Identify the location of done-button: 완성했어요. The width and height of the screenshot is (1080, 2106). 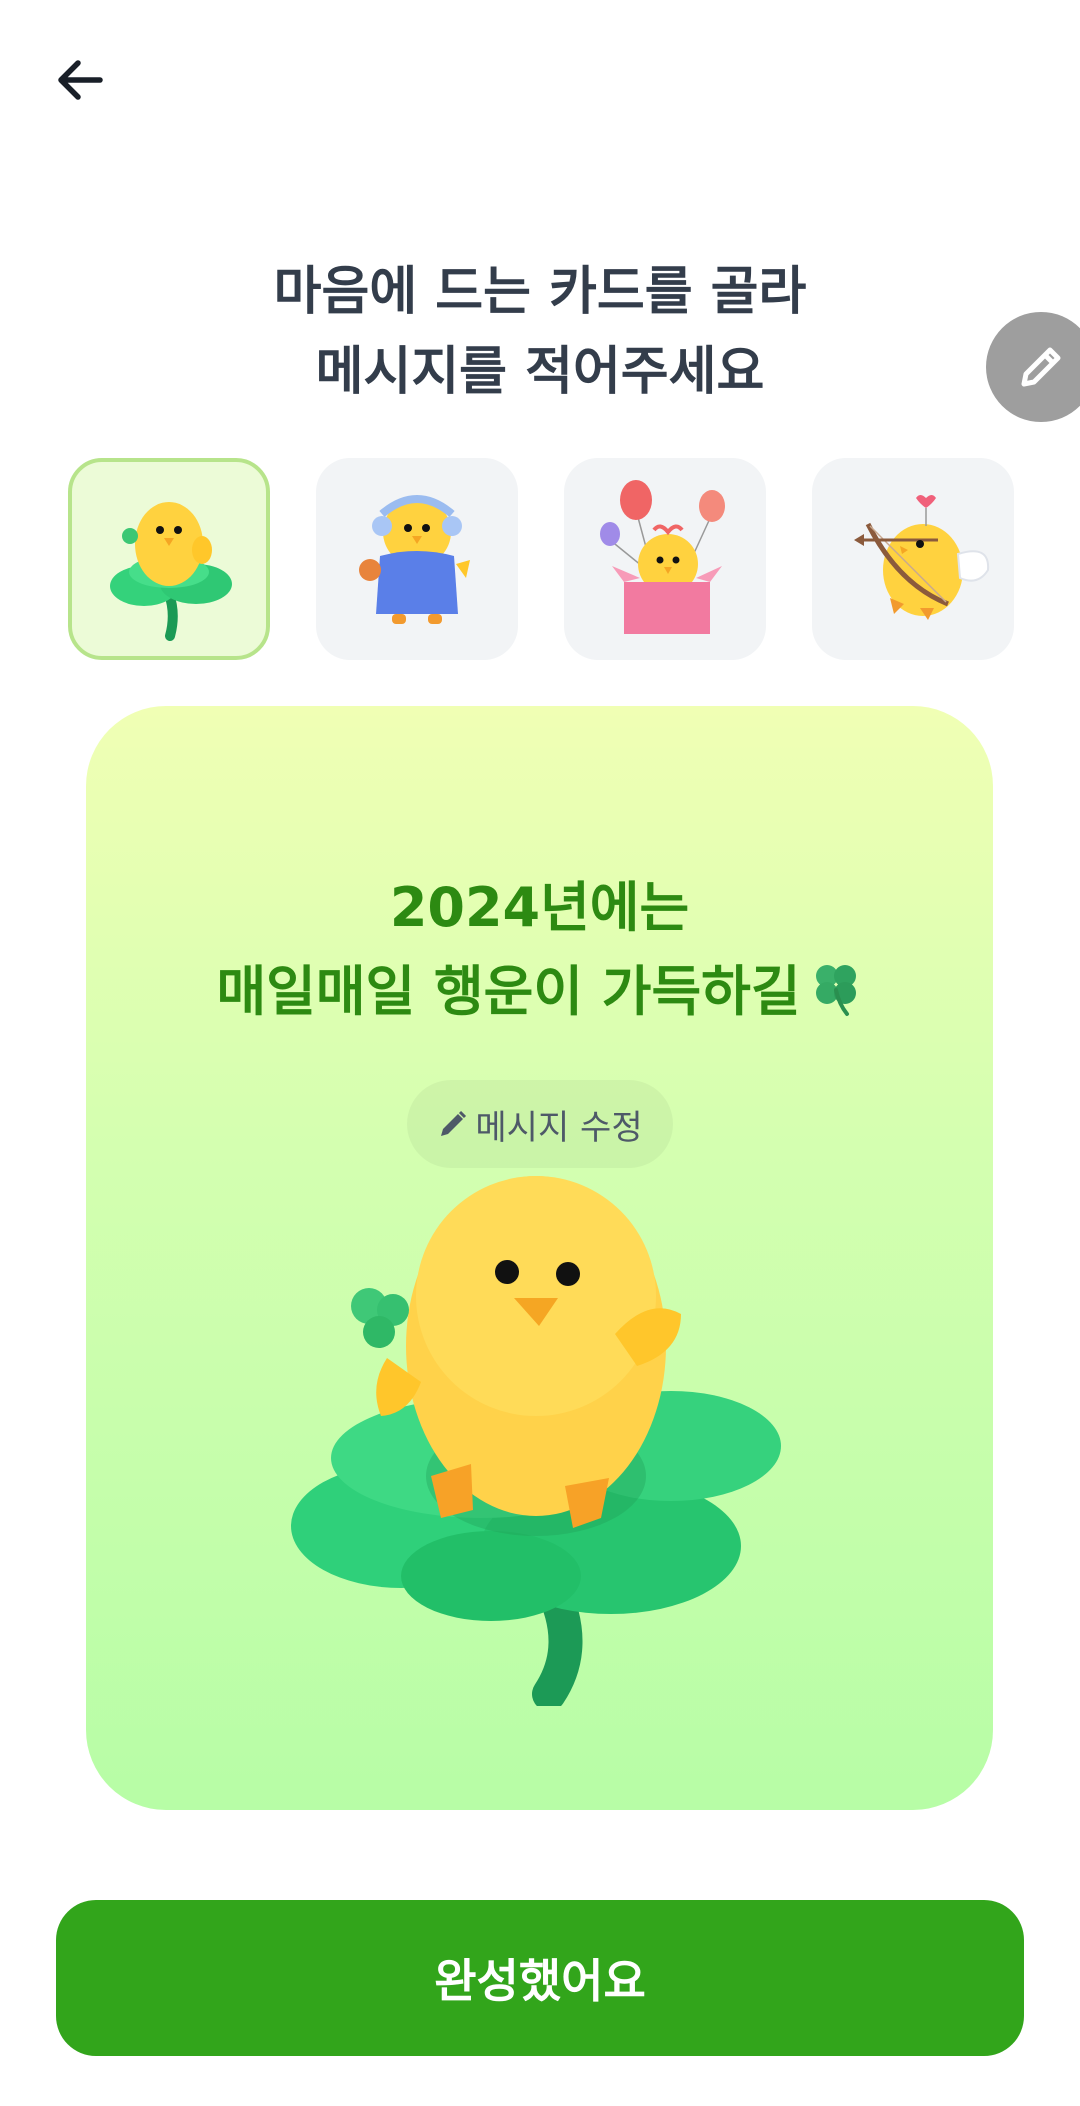
(540, 1978).